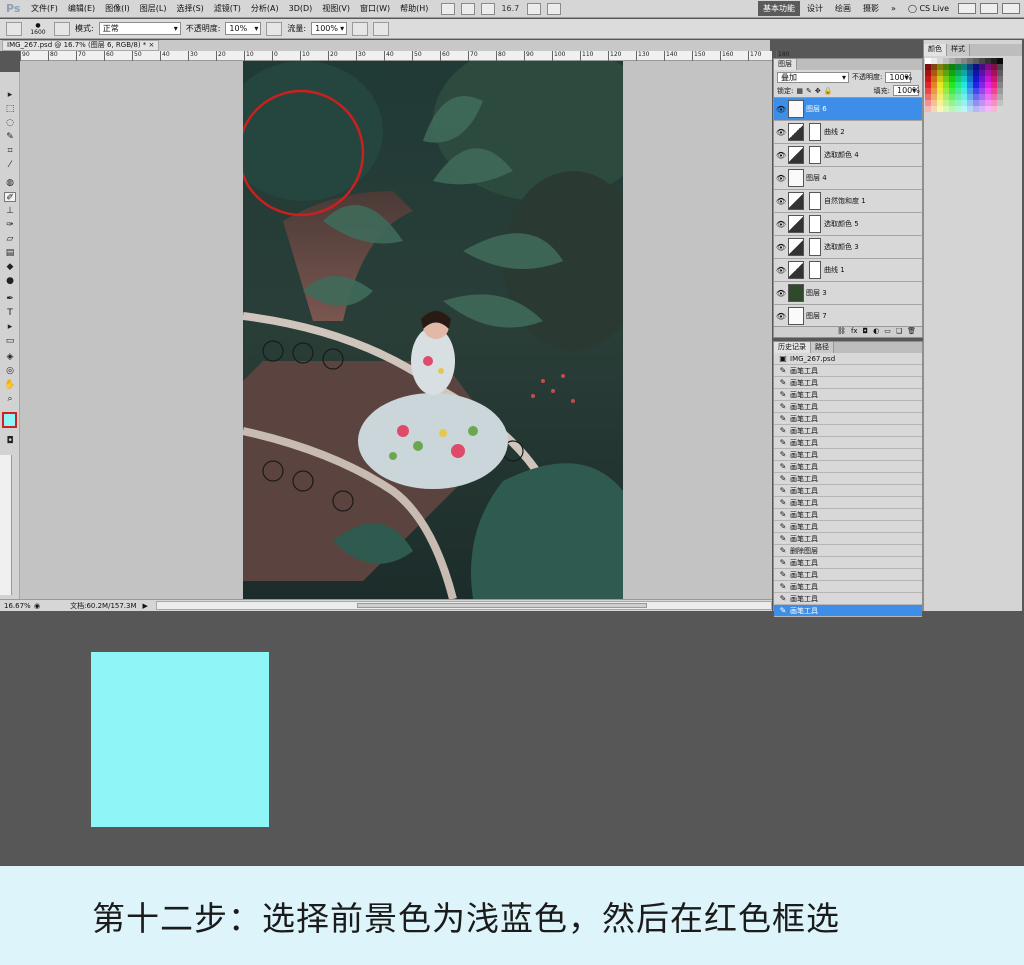  Describe the element at coordinates (534, 8) in the screenshot. I see `arrange-documents-icon` at that location.